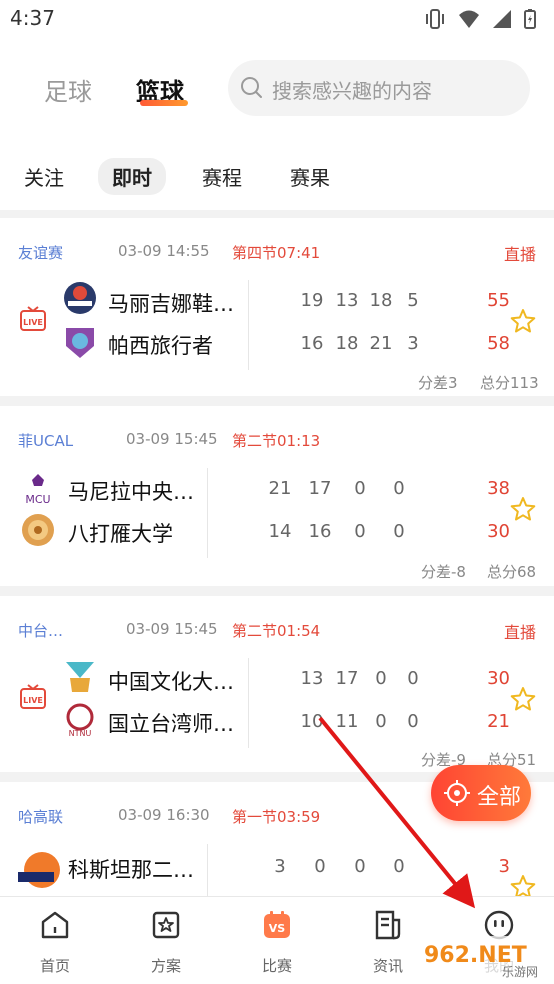 Image resolution: width=554 pixels, height=984 pixels. What do you see at coordinates (498, 721) in the screenshot?
I see `away-total-score: 21` at bounding box center [498, 721].